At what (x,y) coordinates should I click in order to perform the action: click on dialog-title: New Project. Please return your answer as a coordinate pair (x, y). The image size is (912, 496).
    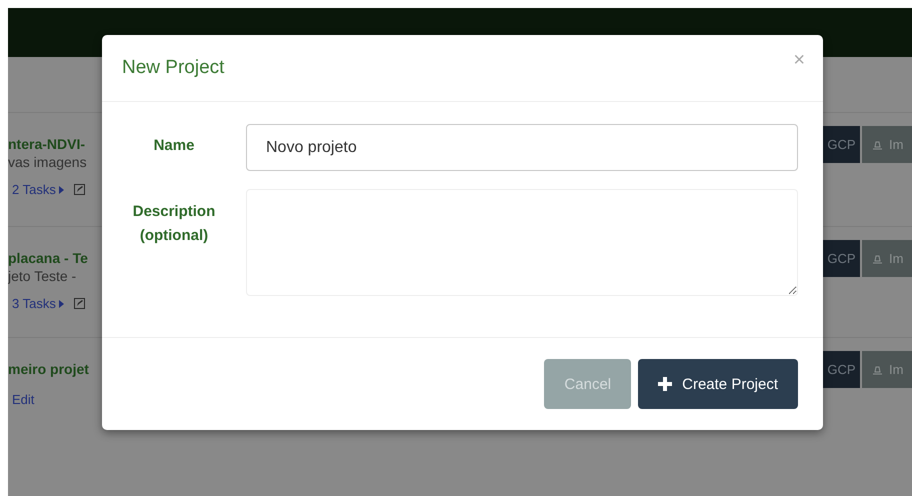
    Looking at the image, I should click on (173, 68).